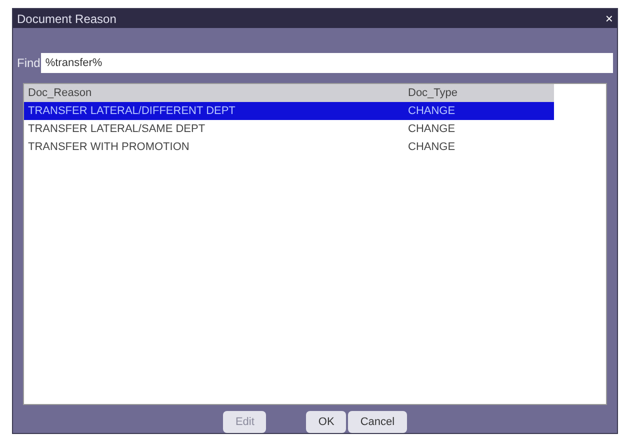 This screenshot has width=620, height=436. What do you see at coordinates (326, 422) in the screenshot?
I see `dialog-button: OK` at bounding box center [326, 422].